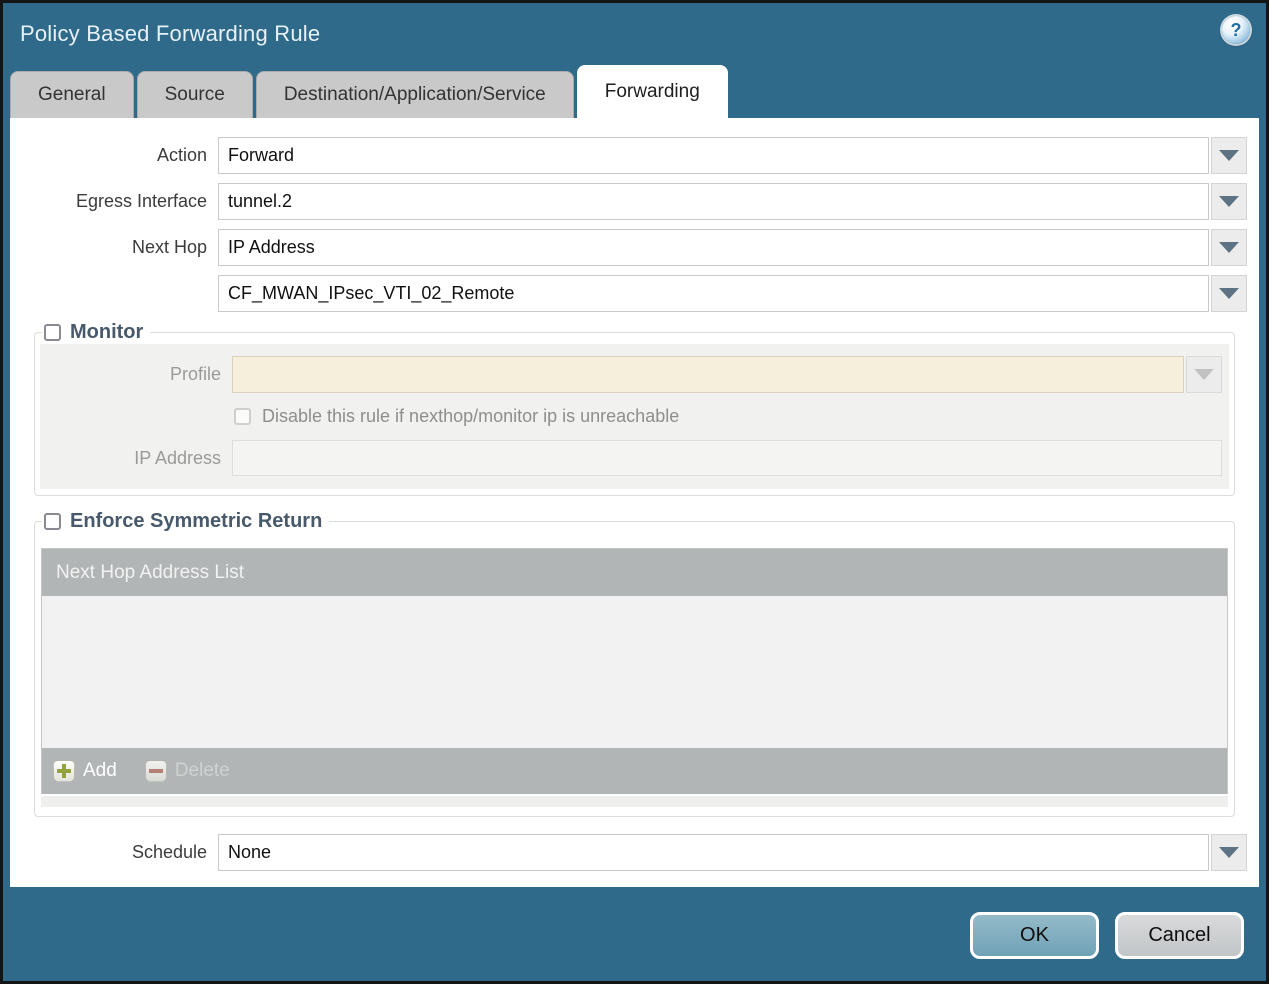 The width and height of the screenshot is (1269, 984). I want to click on next-hop-address-row: CF_MWAN_IPsec_VTI_02_Remote, so click(628, 293).